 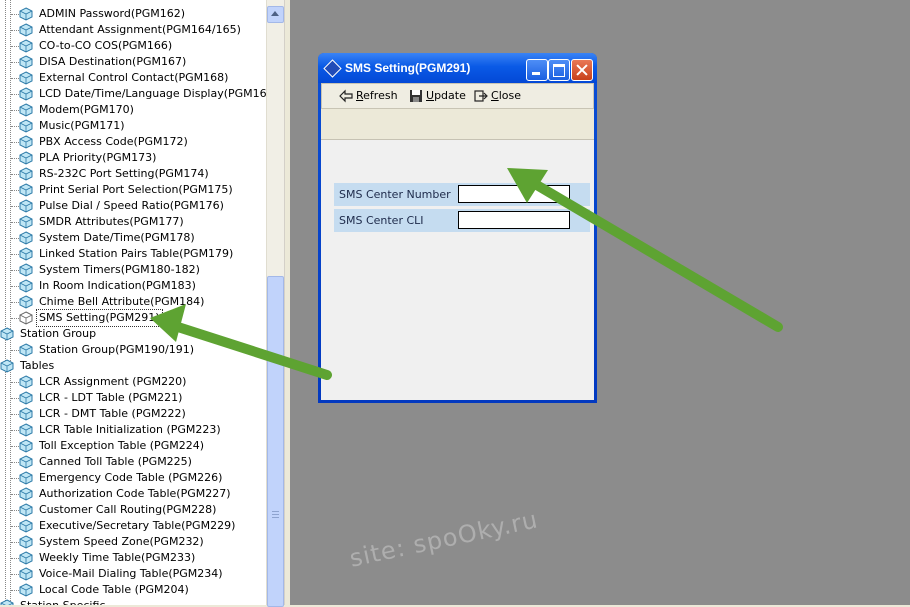 What do you see at coordinates (131, 205) in the screenshot?
I see `tree-item-label: Pulse Dial / Speed Ratio(PGM176)` at bounding box center [131, 205].